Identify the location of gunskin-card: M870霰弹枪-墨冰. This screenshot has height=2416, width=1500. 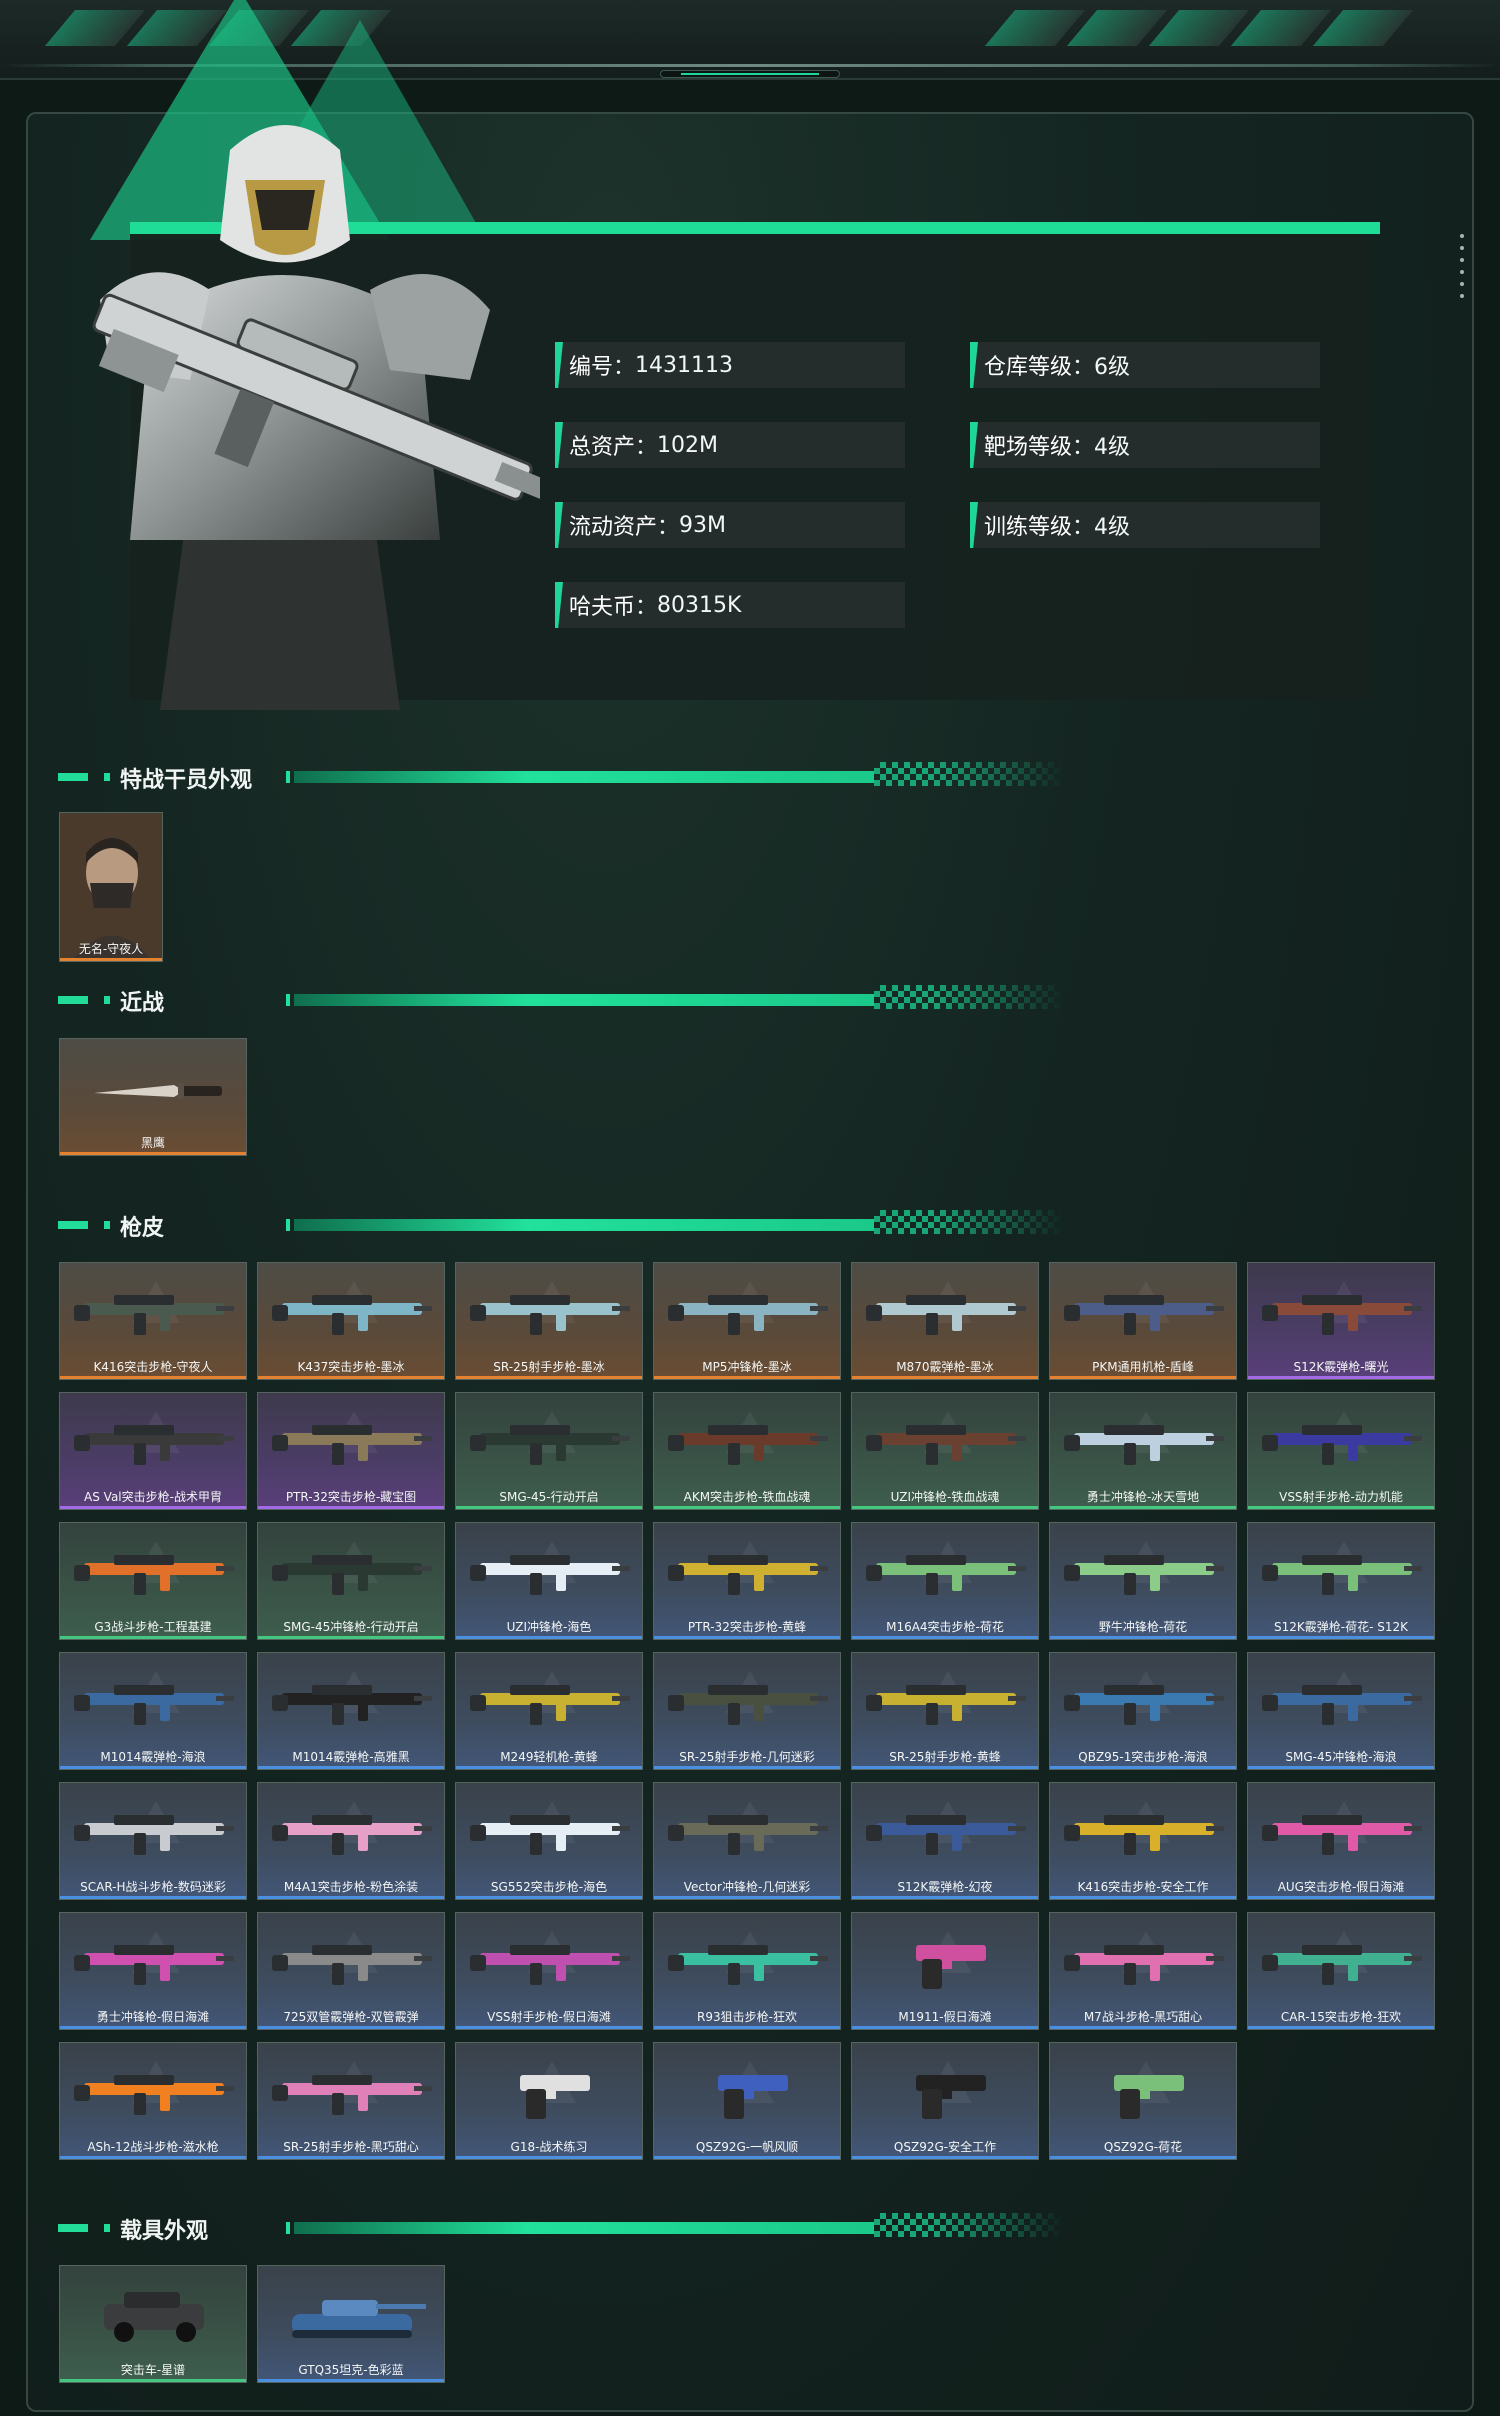
(945, 1321).